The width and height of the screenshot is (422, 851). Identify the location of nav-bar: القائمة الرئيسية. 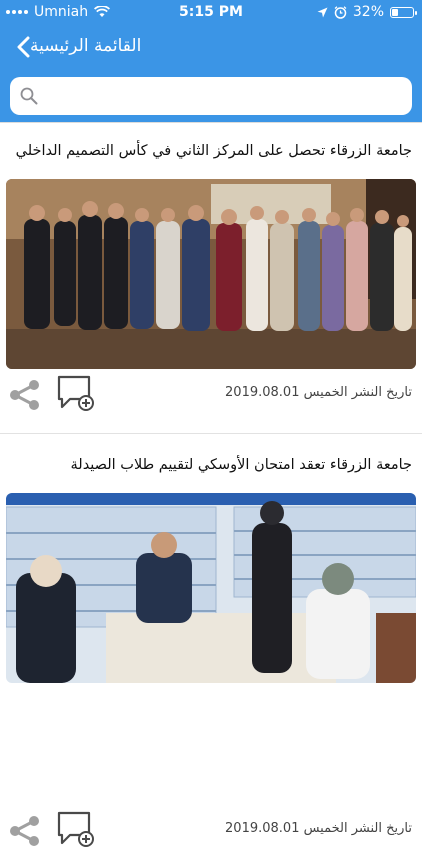
(211, 47).